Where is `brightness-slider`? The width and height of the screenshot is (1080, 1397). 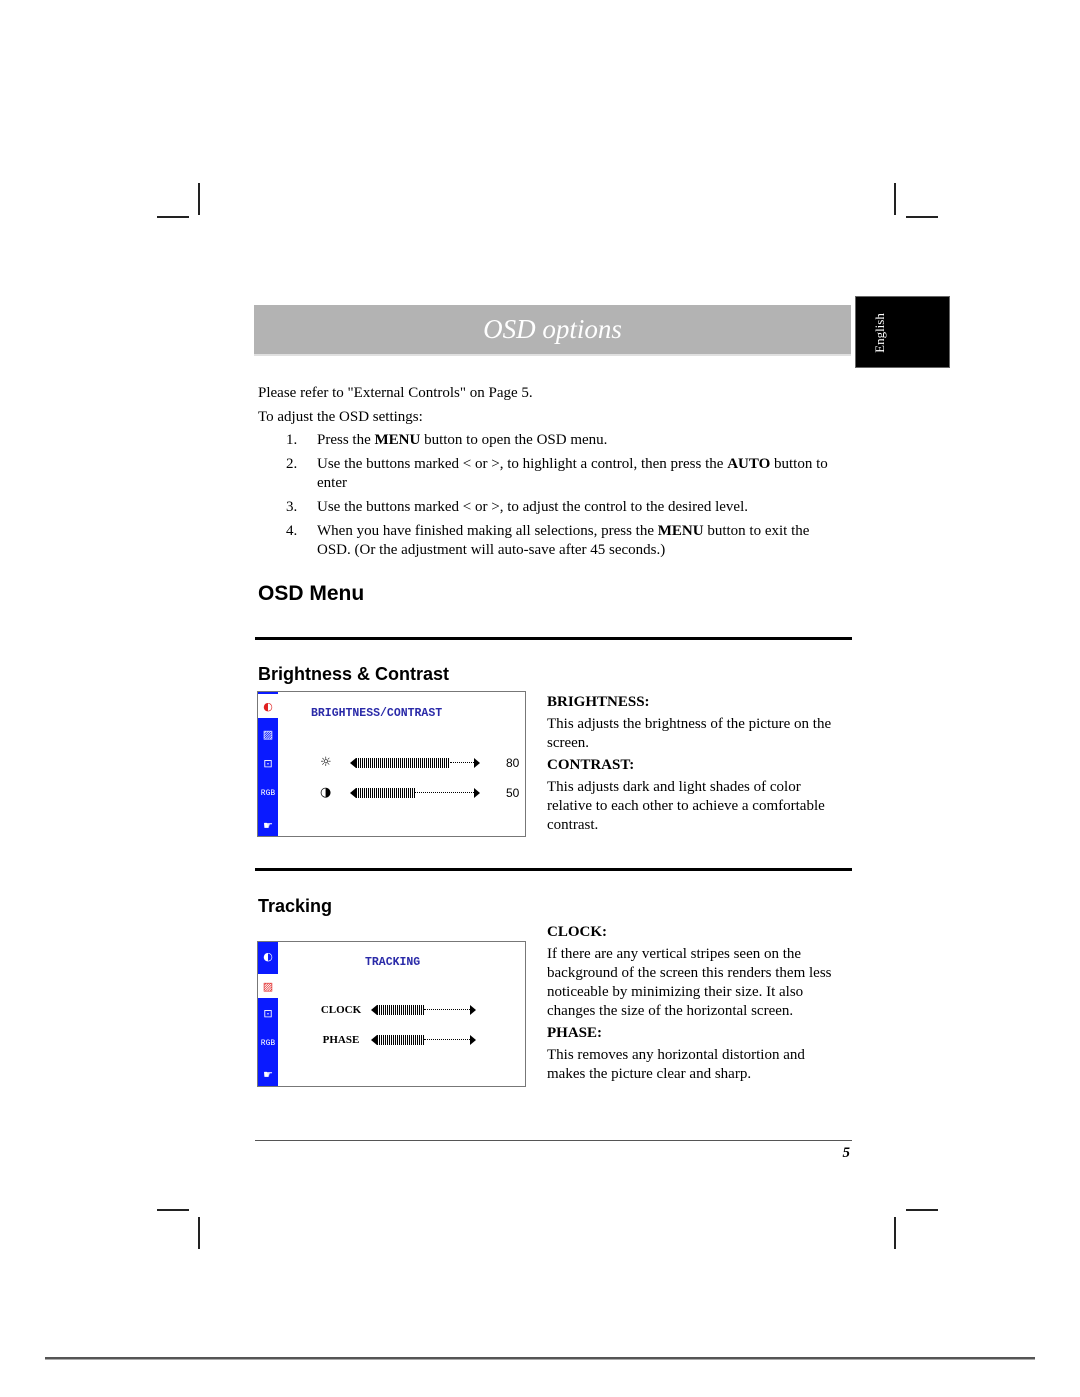
brightness-slider is located at coordinates (415, 763).